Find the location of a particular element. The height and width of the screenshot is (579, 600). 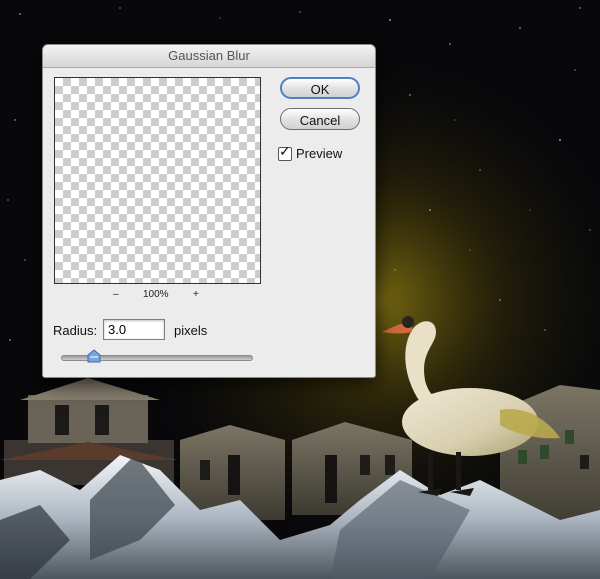

zoom-out-button: – is located at coordinates (116, 294).